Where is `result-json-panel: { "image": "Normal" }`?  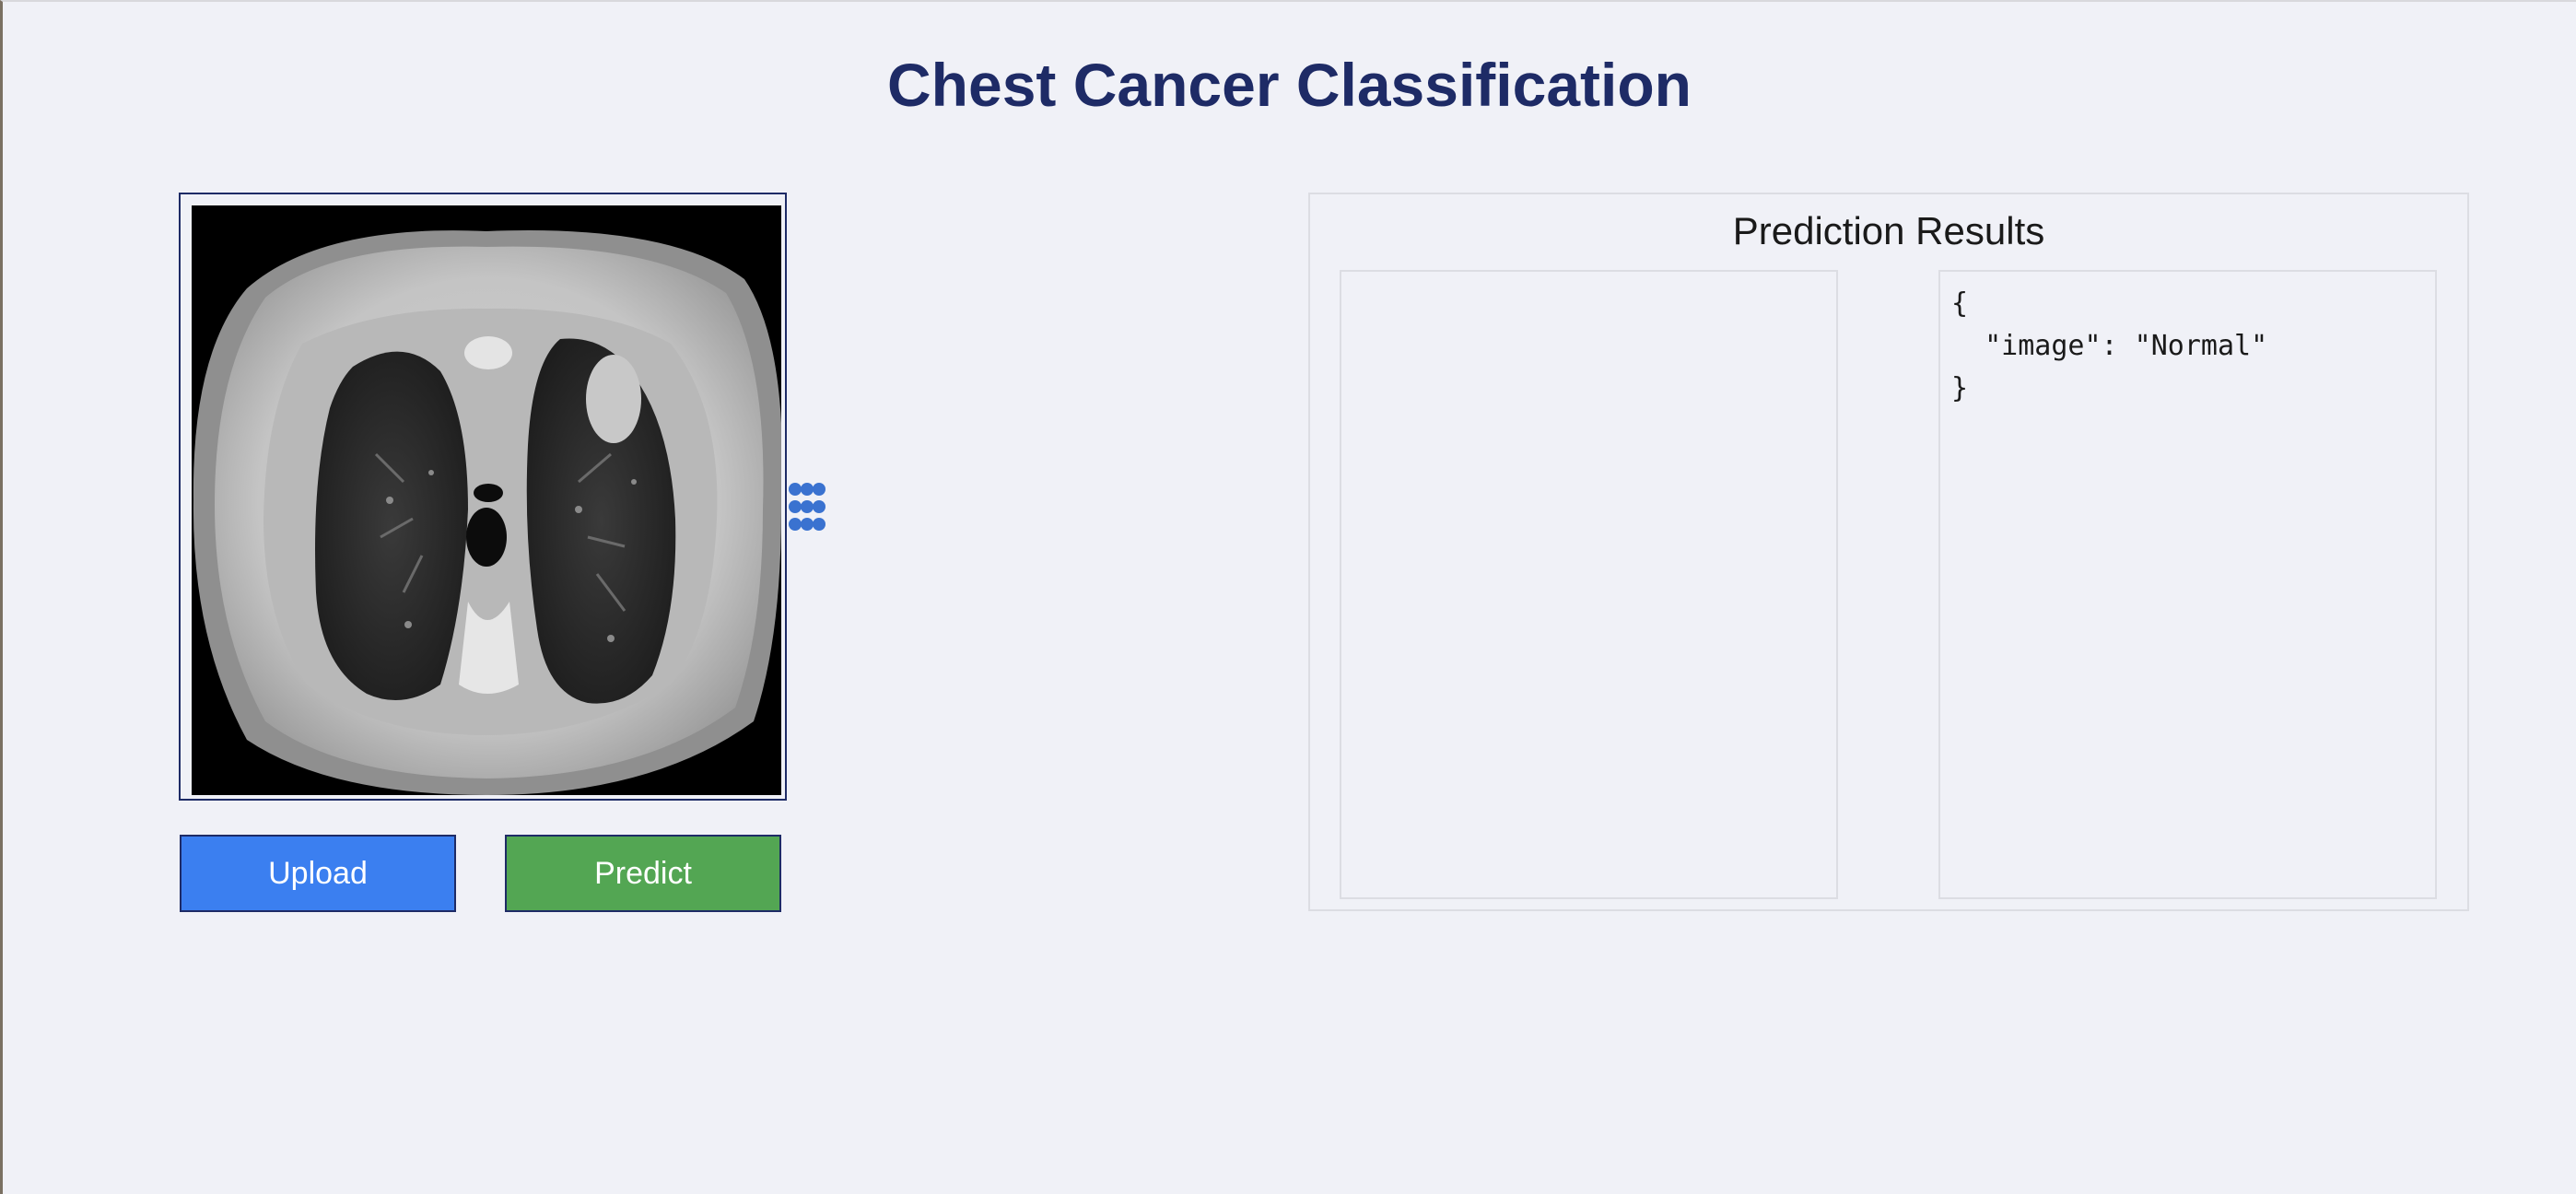 result-json-panel: { "image": "Normal" } is located at coordinates (2187, 584).